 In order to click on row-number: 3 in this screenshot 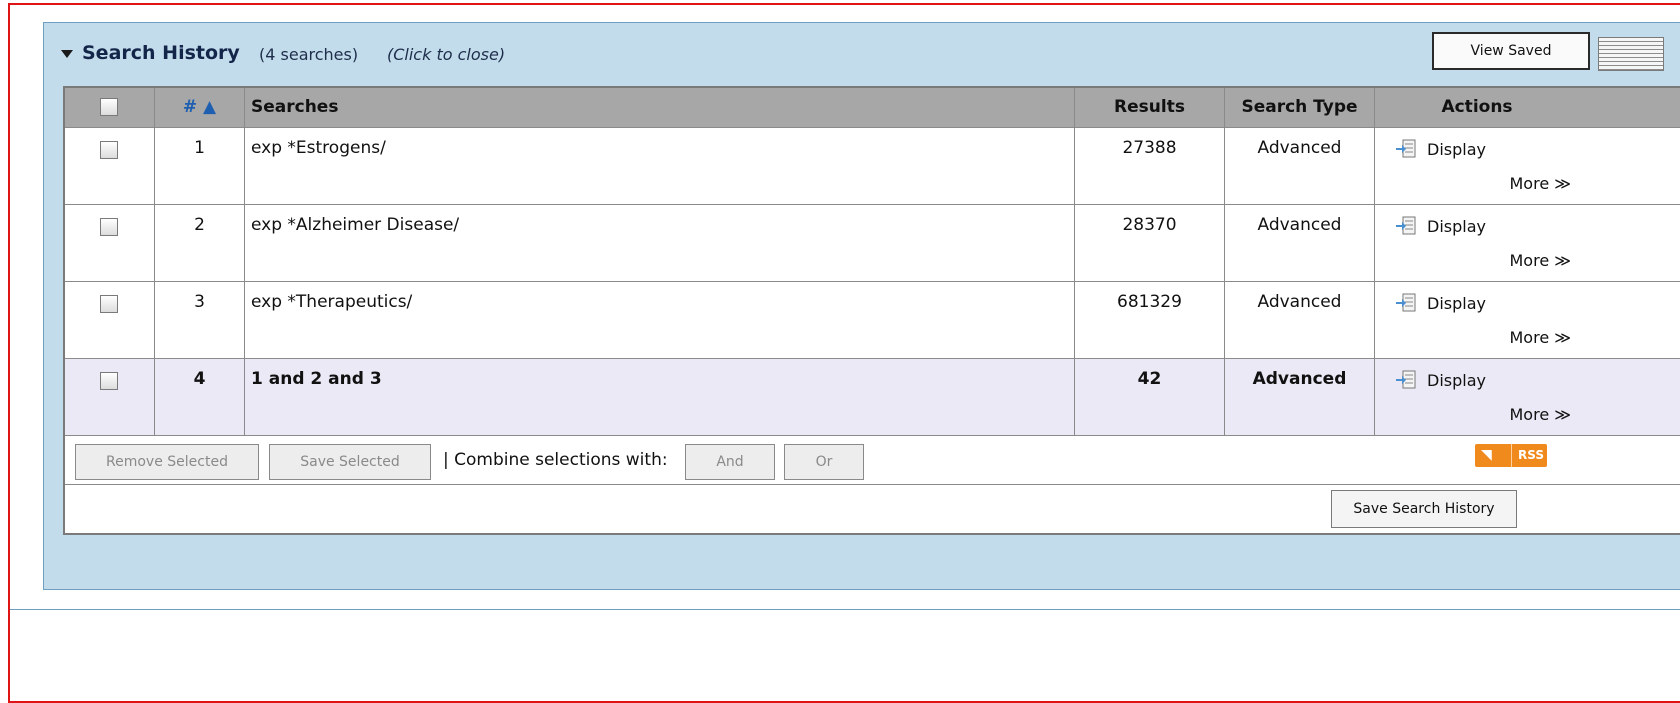, I will do `click(200, 320)`.